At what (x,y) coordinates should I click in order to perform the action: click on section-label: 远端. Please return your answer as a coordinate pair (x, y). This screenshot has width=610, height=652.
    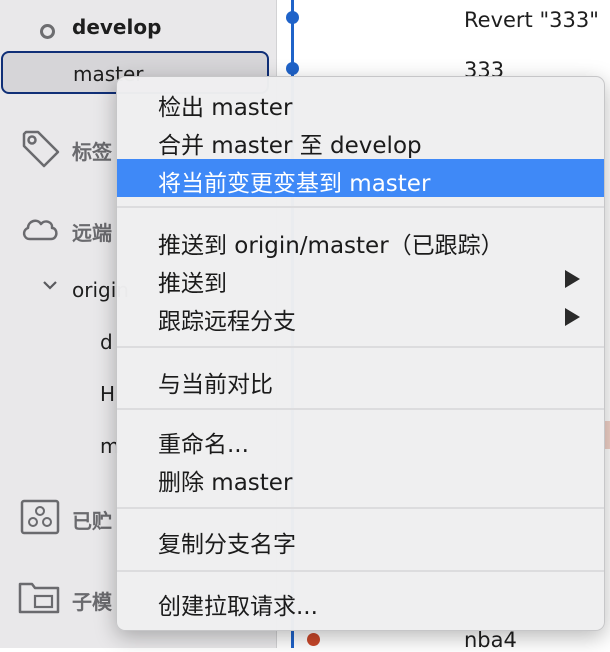
    Looking at the image, I should click on (92, 233).